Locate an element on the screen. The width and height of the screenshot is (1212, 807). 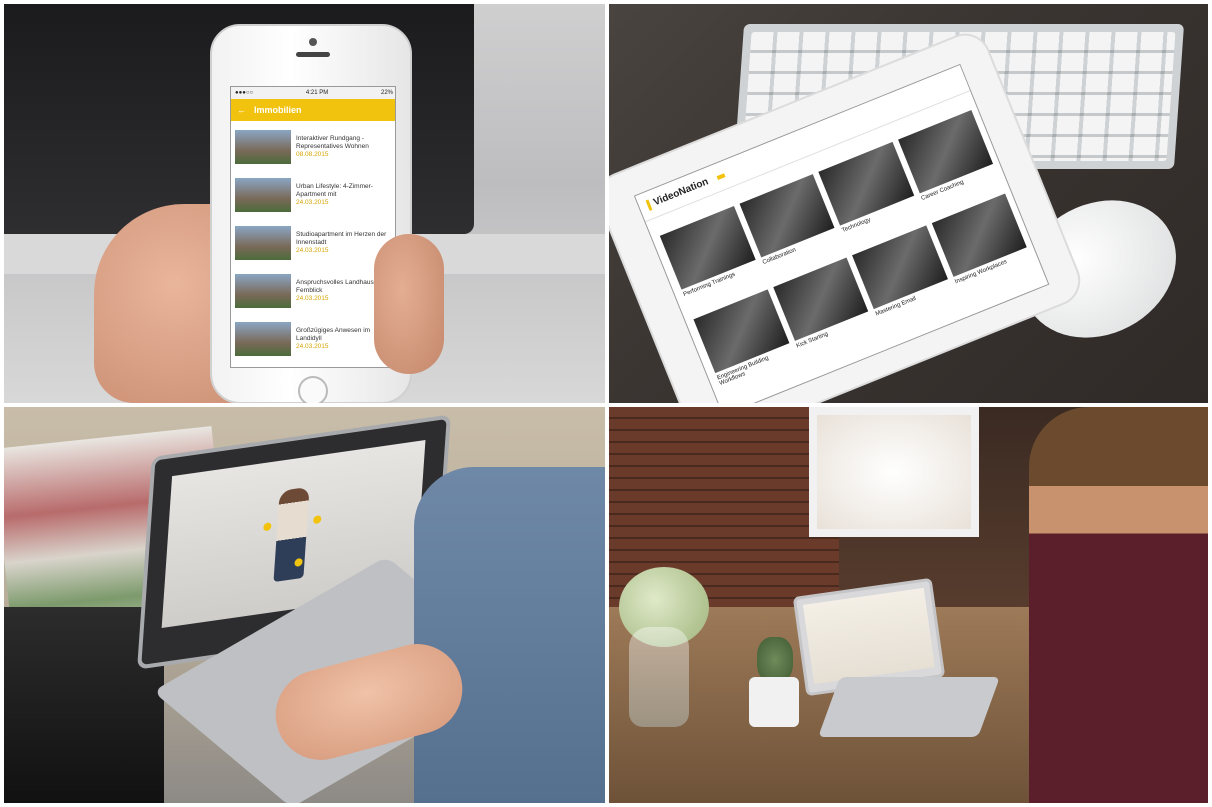
arrow-left-icon: ← is located at coordinates (241, 110).